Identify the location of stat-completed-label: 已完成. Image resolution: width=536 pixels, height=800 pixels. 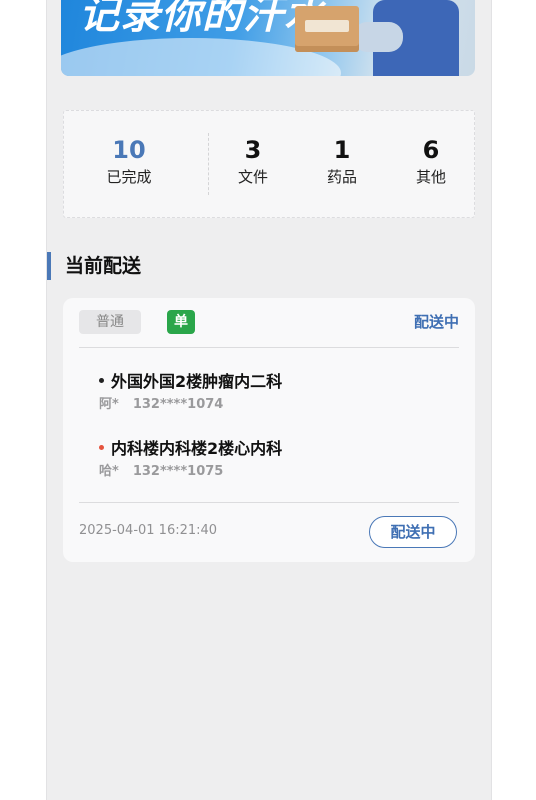
(129, 177).